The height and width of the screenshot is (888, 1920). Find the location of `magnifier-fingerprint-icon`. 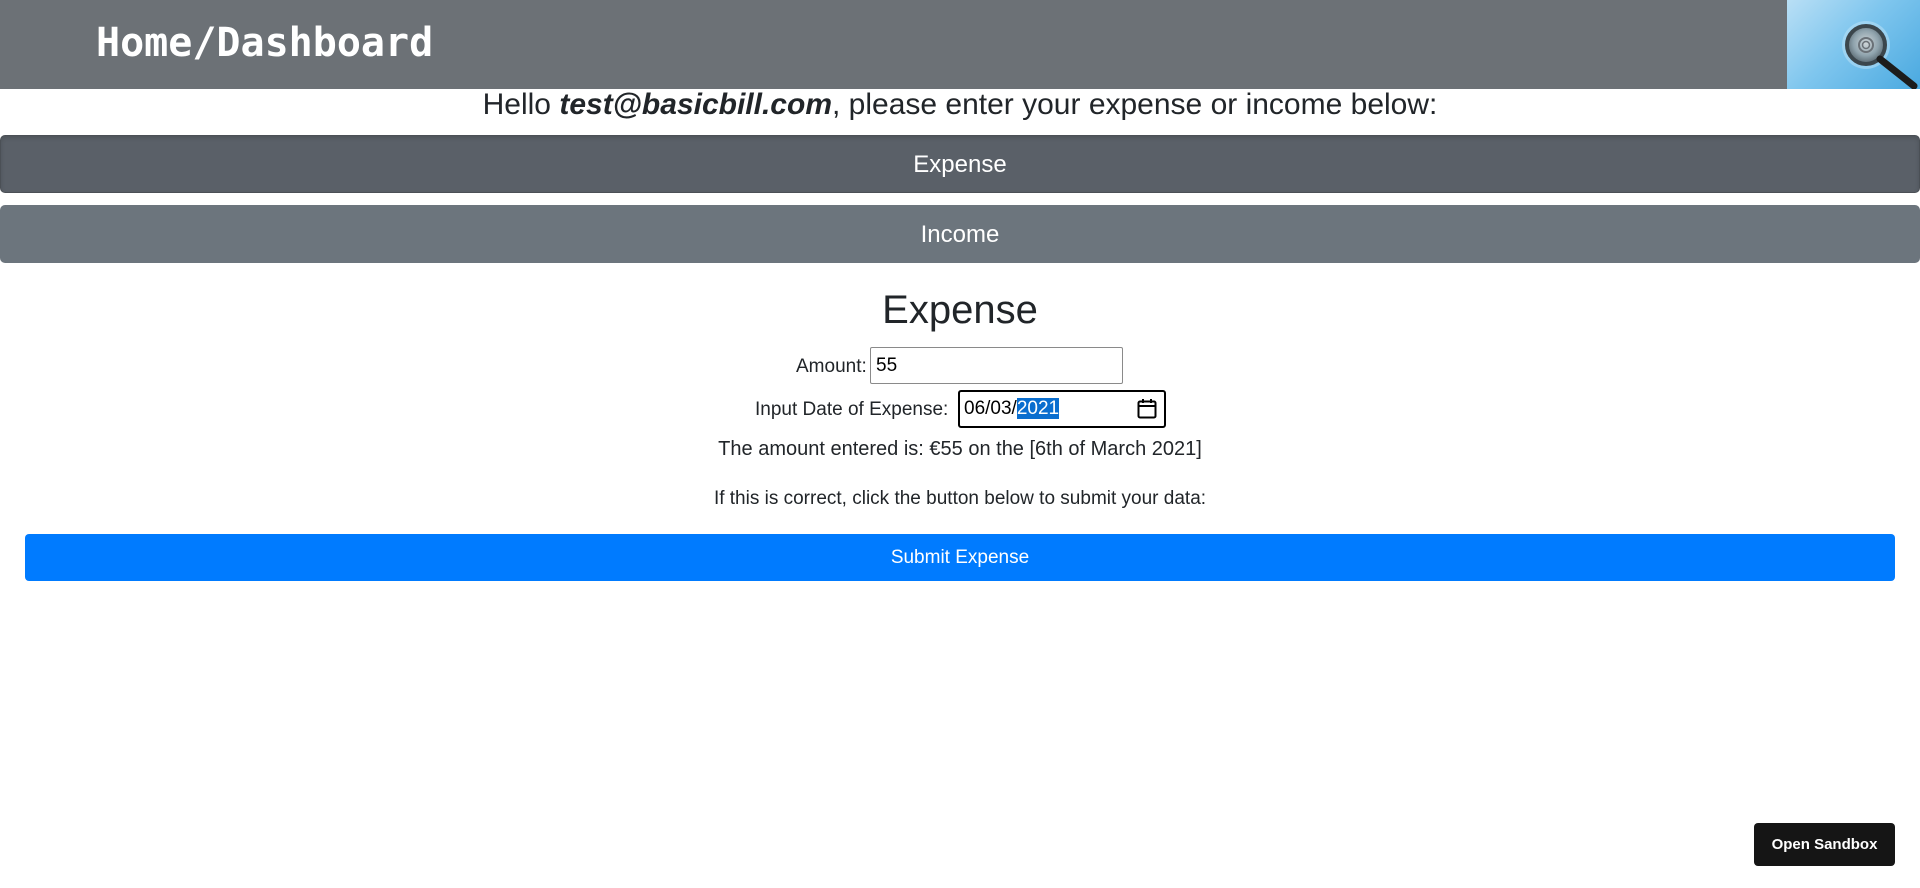

magnifier-fingerprint-icon is located at coordinates (1853, 44).